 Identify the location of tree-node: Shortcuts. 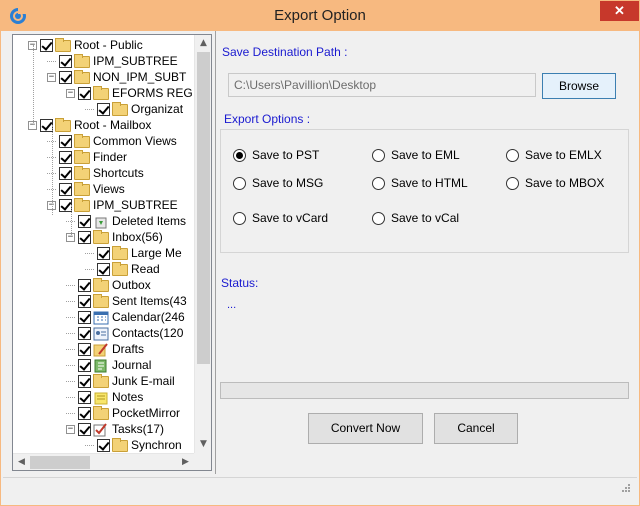
(95, 173).